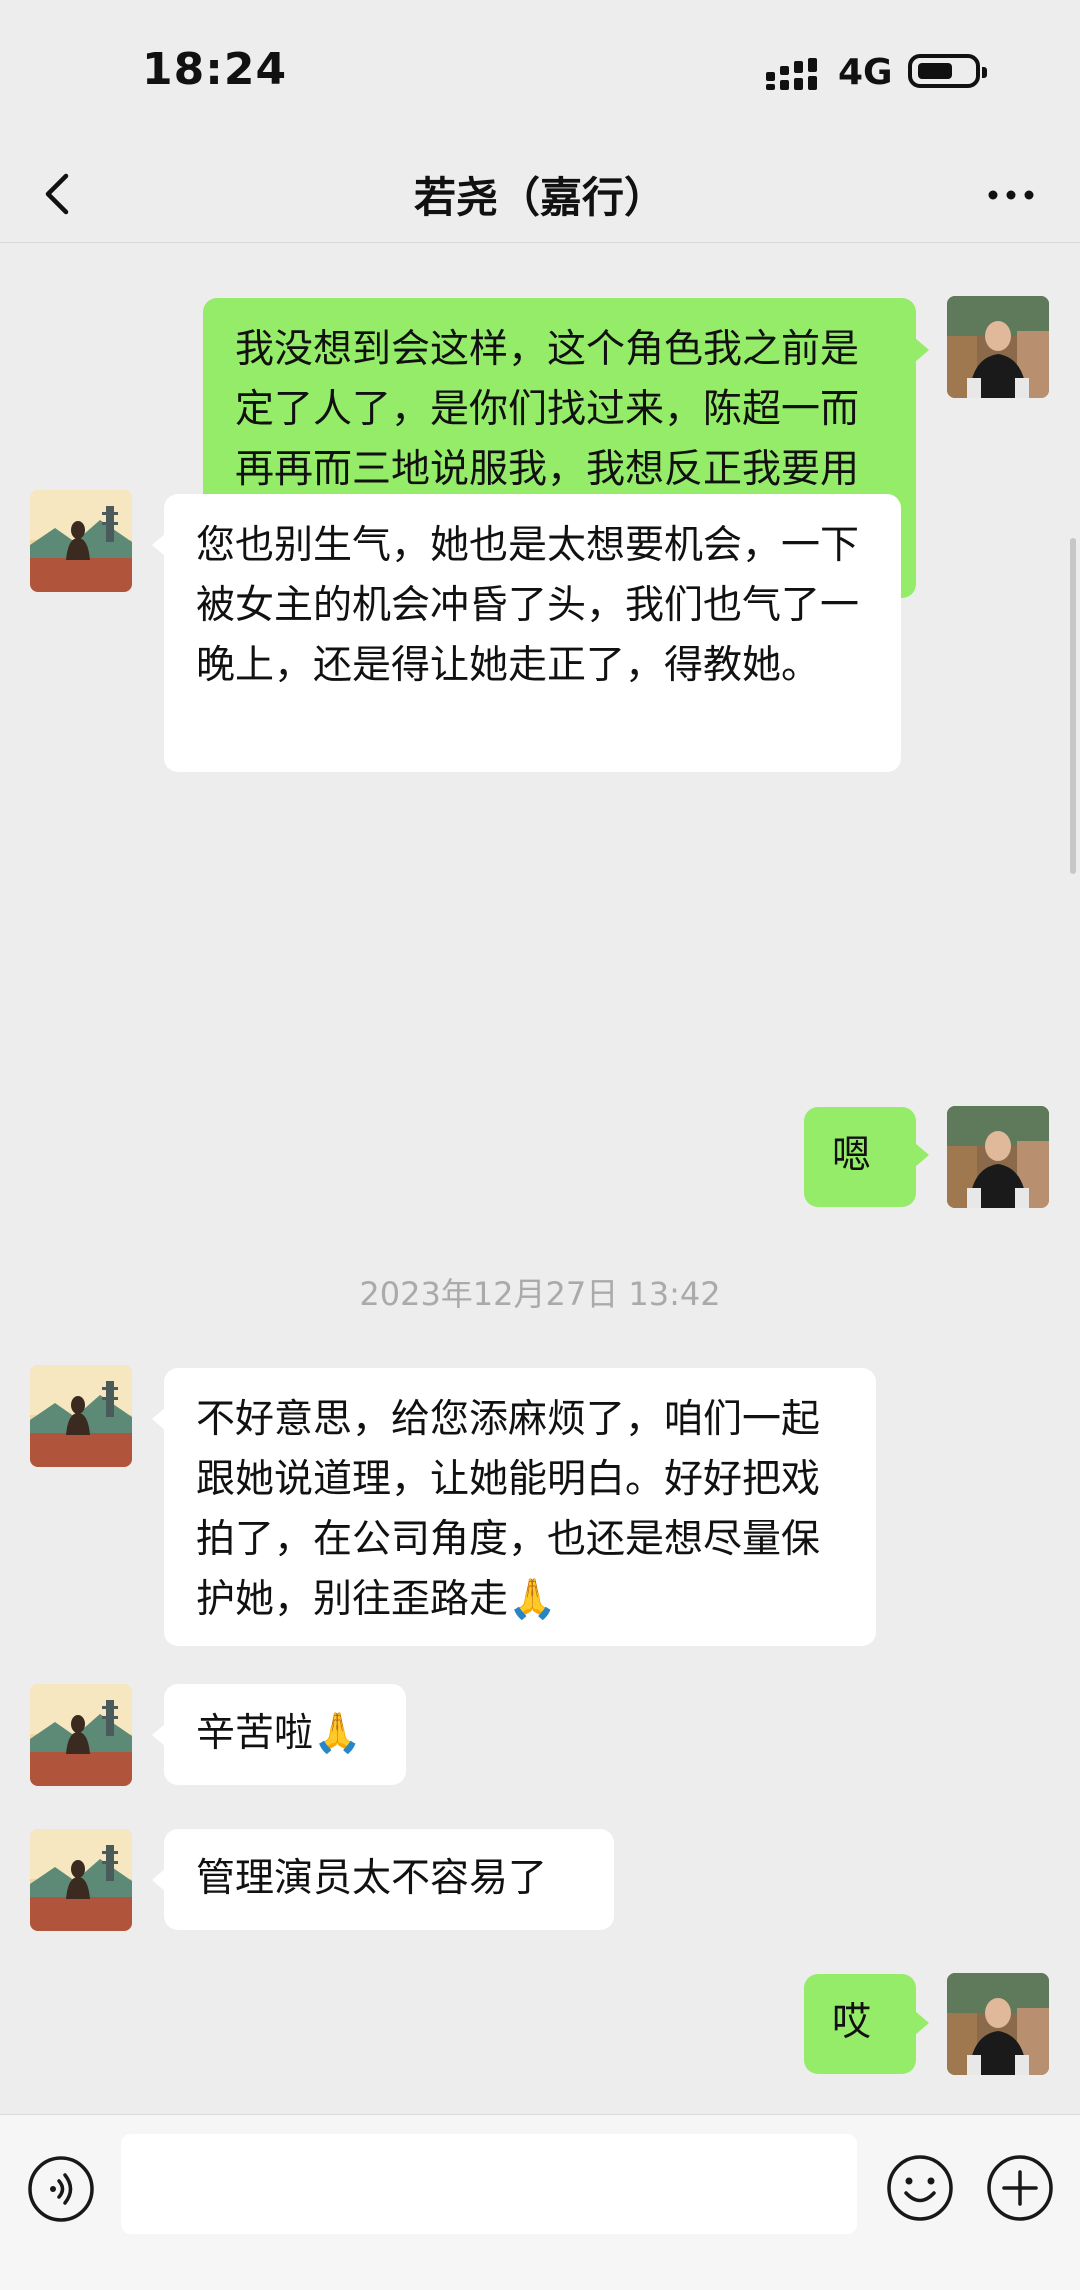 This screenshot has width=1080, height=2290. What do you see at coordinates (920, 2188) in the screenshot?
I see `emoji-icon` at bounding box center [920, 2188].